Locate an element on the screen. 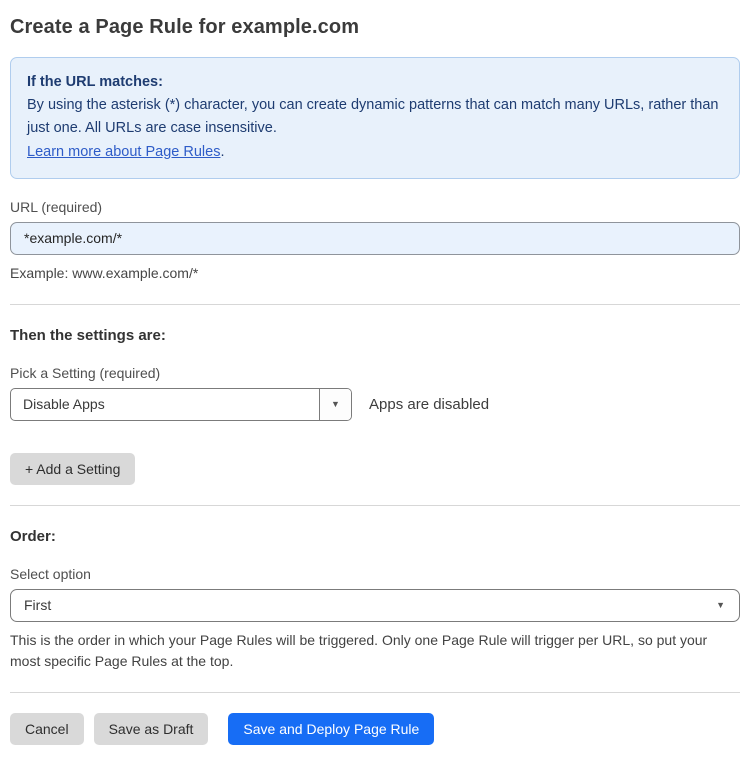 The width and height of the screenshot is (750, 759). order-select-value: First is located at coordinates (38, 605).